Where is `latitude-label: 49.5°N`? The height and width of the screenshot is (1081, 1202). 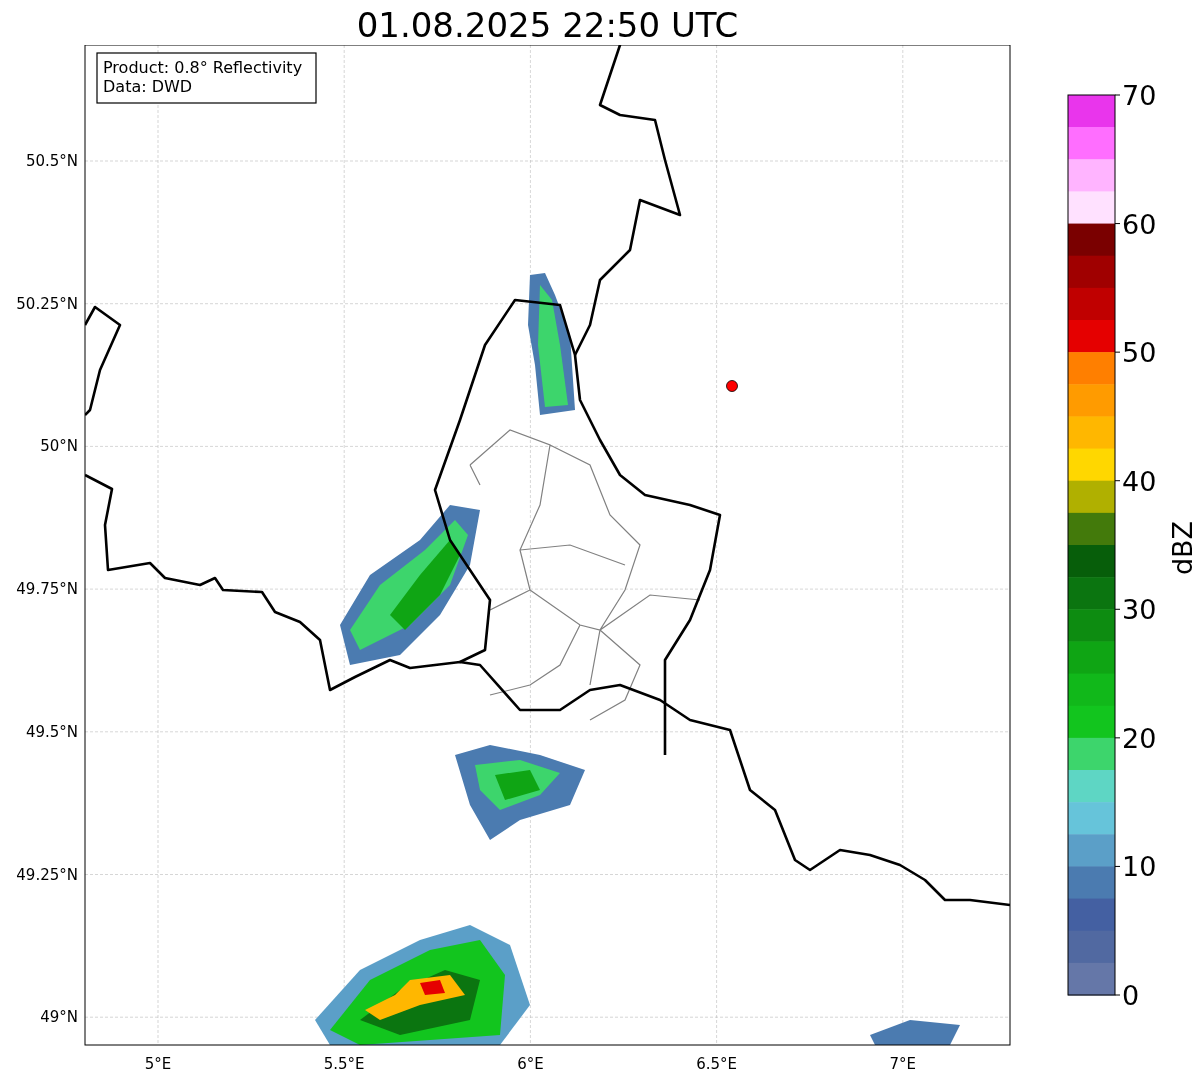
latitude-label: 49.5°N is located at coordinates (51, 731).